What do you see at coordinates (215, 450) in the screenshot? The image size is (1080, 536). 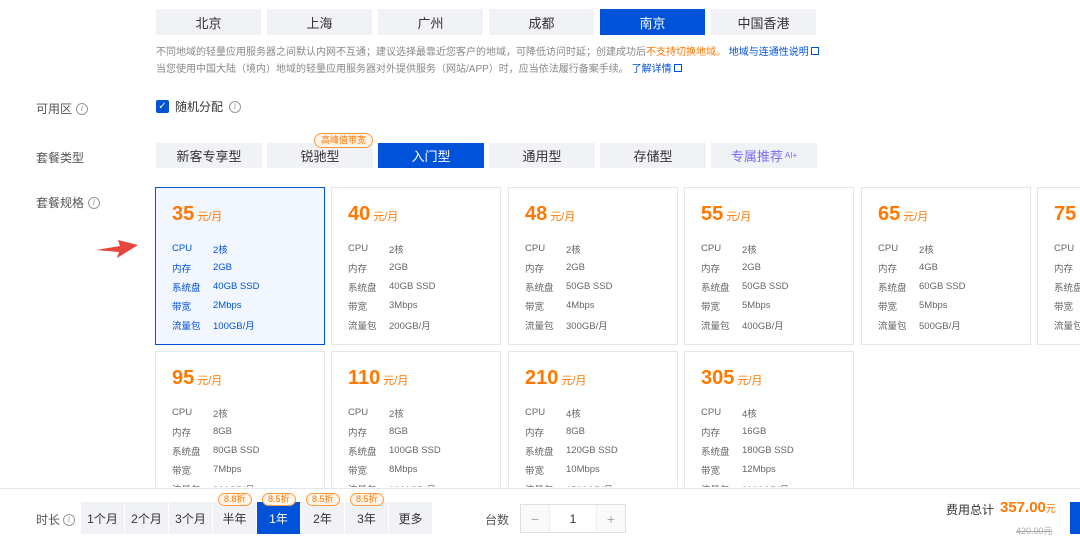 I see `spec-row: 系统盘 80GB SSD` at bounding box center [215, 450].